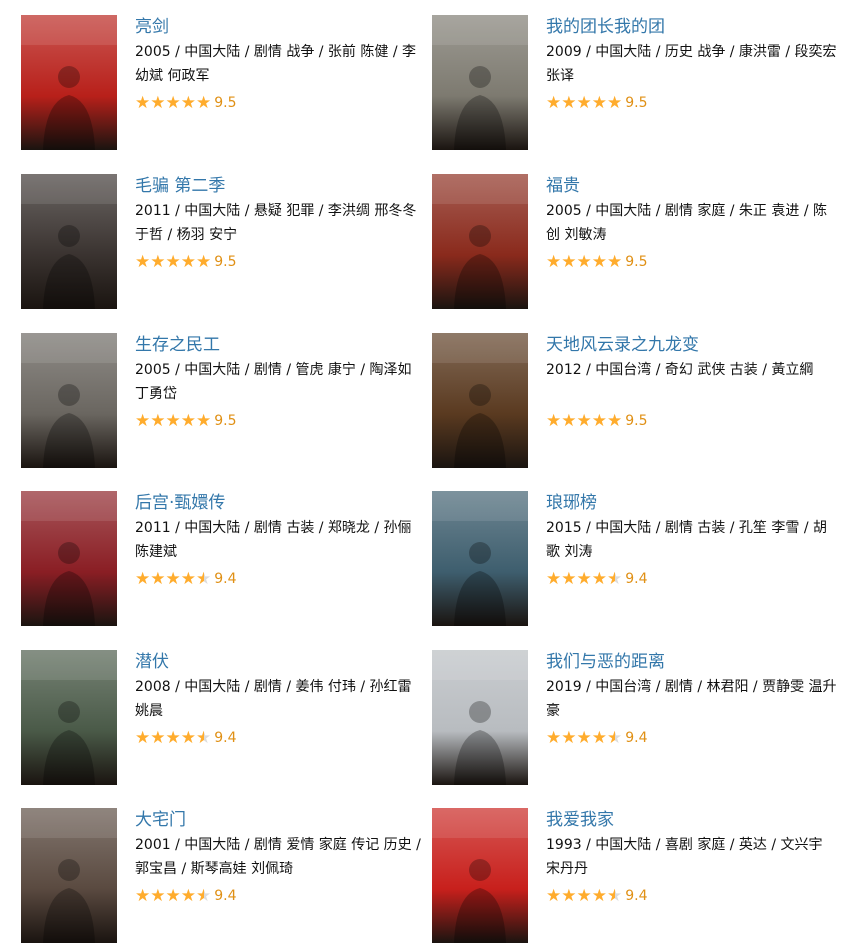 This screenshot has width=867, height=952. Describe the element at coordinates (275, 64) in the screenshot. I see `drama-meta: 2005 / 中国大陆 / 剧情 战争 / 张前 陈健 / 李幼斌 何政军` at that location.